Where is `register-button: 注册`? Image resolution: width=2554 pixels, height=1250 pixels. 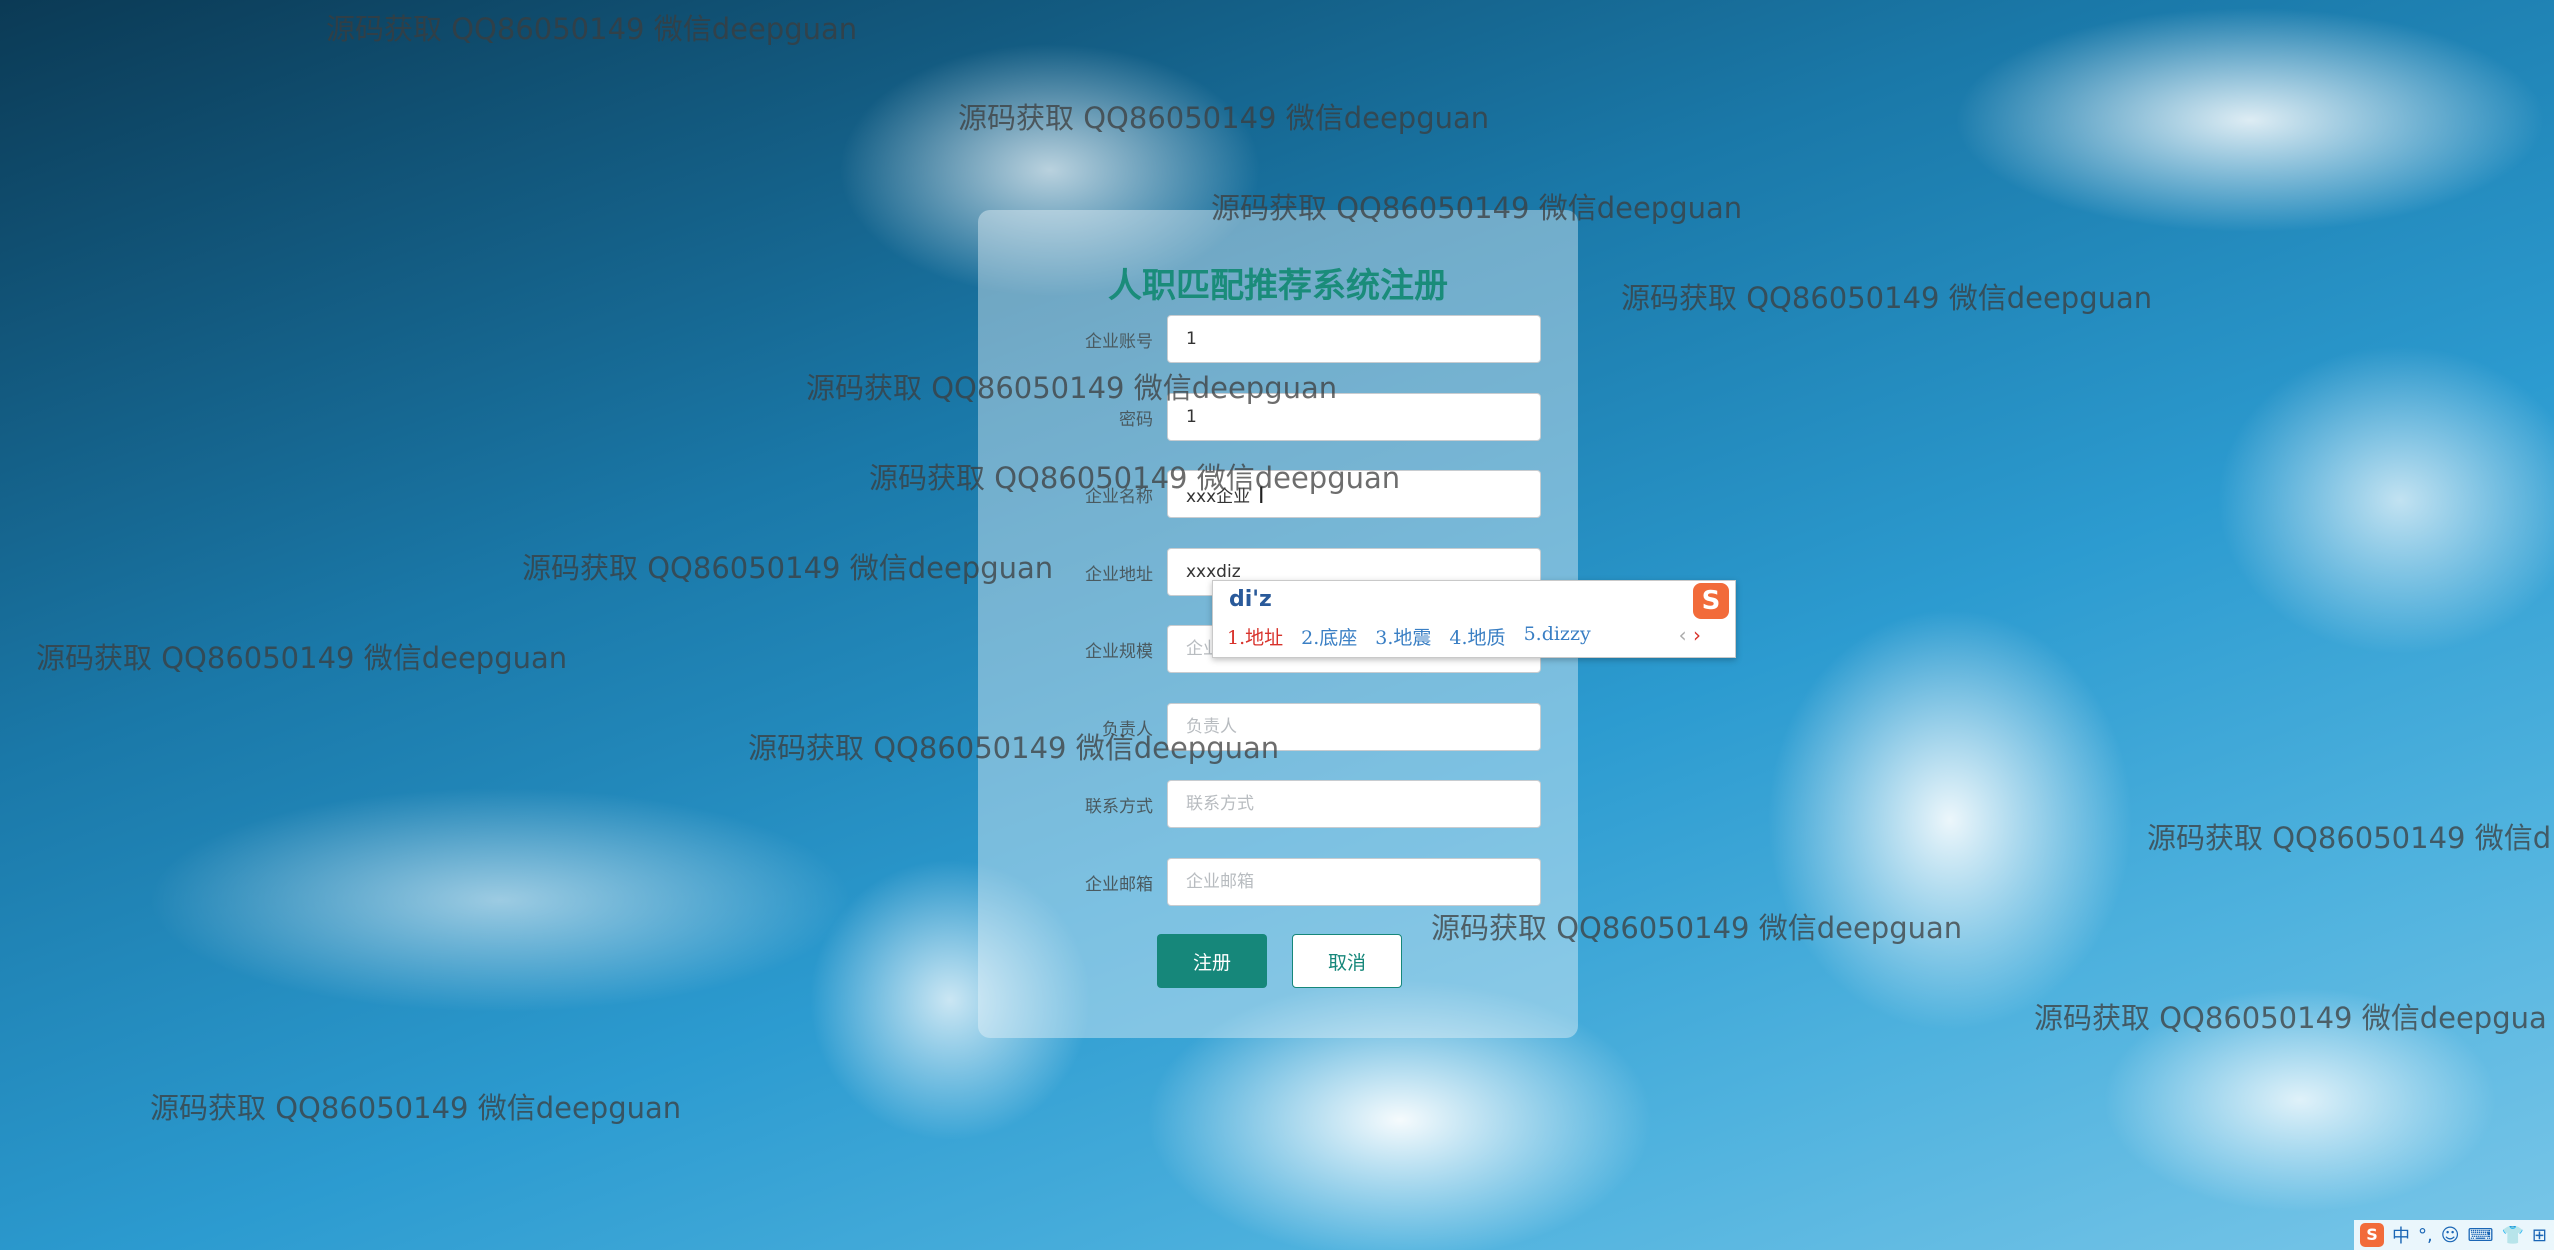 register-button: 注册 is located at coordinates (1212, 961).